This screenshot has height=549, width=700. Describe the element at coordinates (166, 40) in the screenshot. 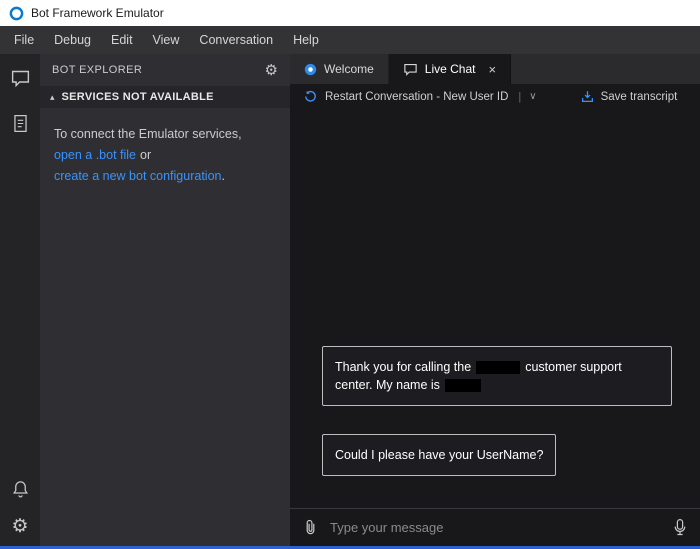

I see `menu-view: View` at that location.